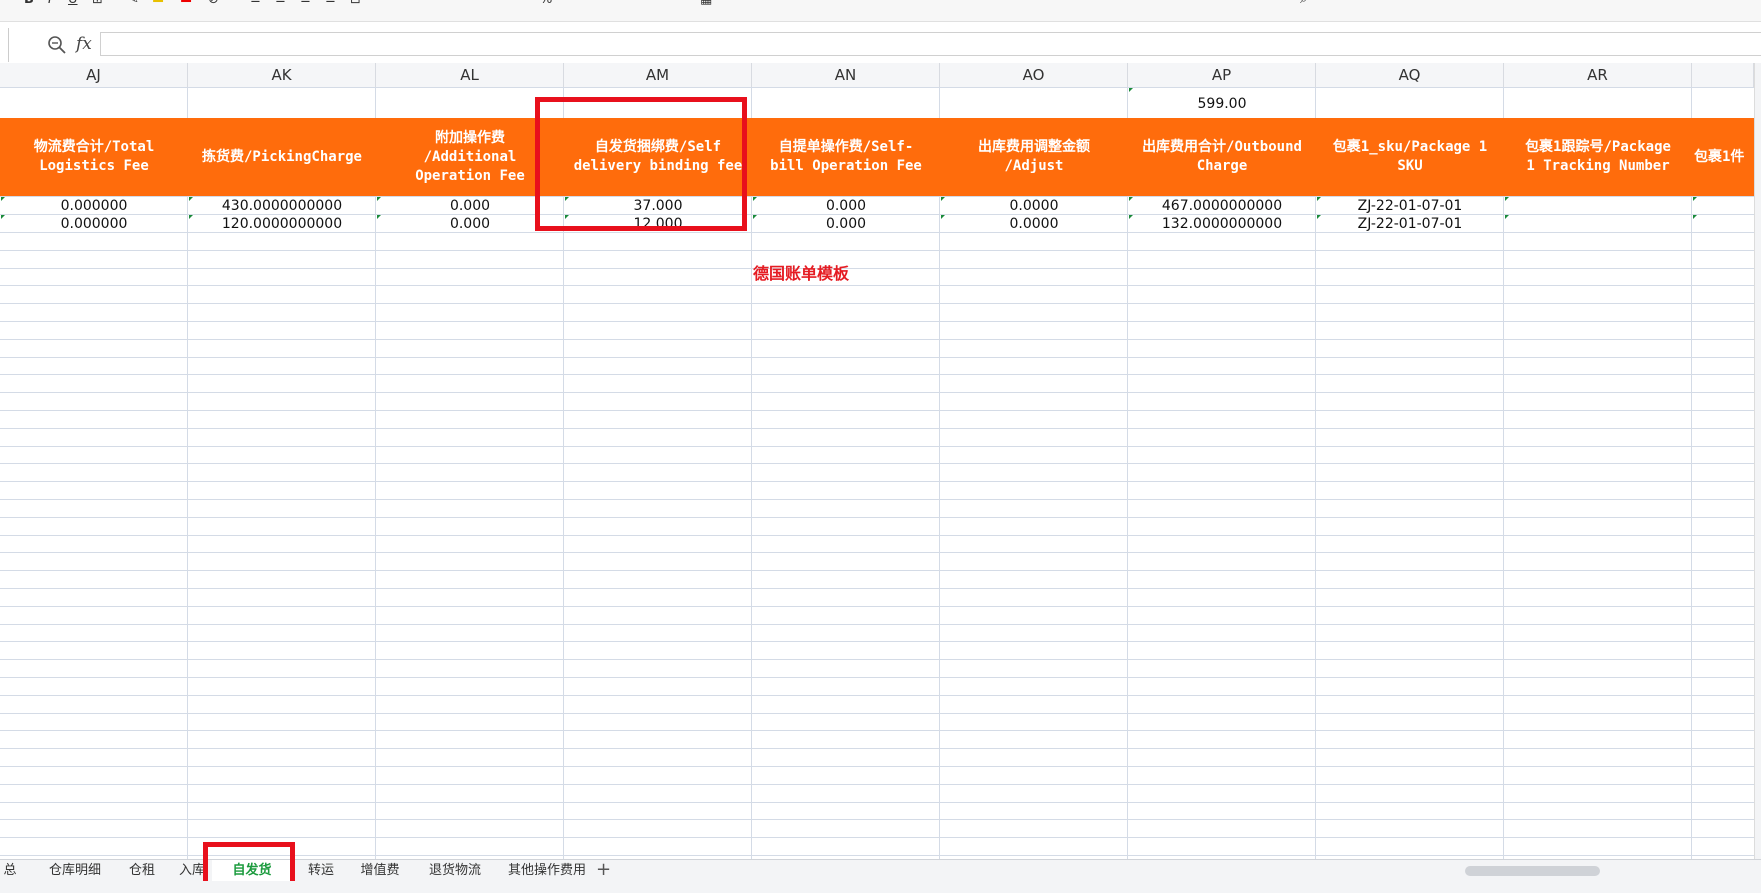 The image size is (1761, 893). I want to click on column-letter-ap: AP, so click(1222, 75).